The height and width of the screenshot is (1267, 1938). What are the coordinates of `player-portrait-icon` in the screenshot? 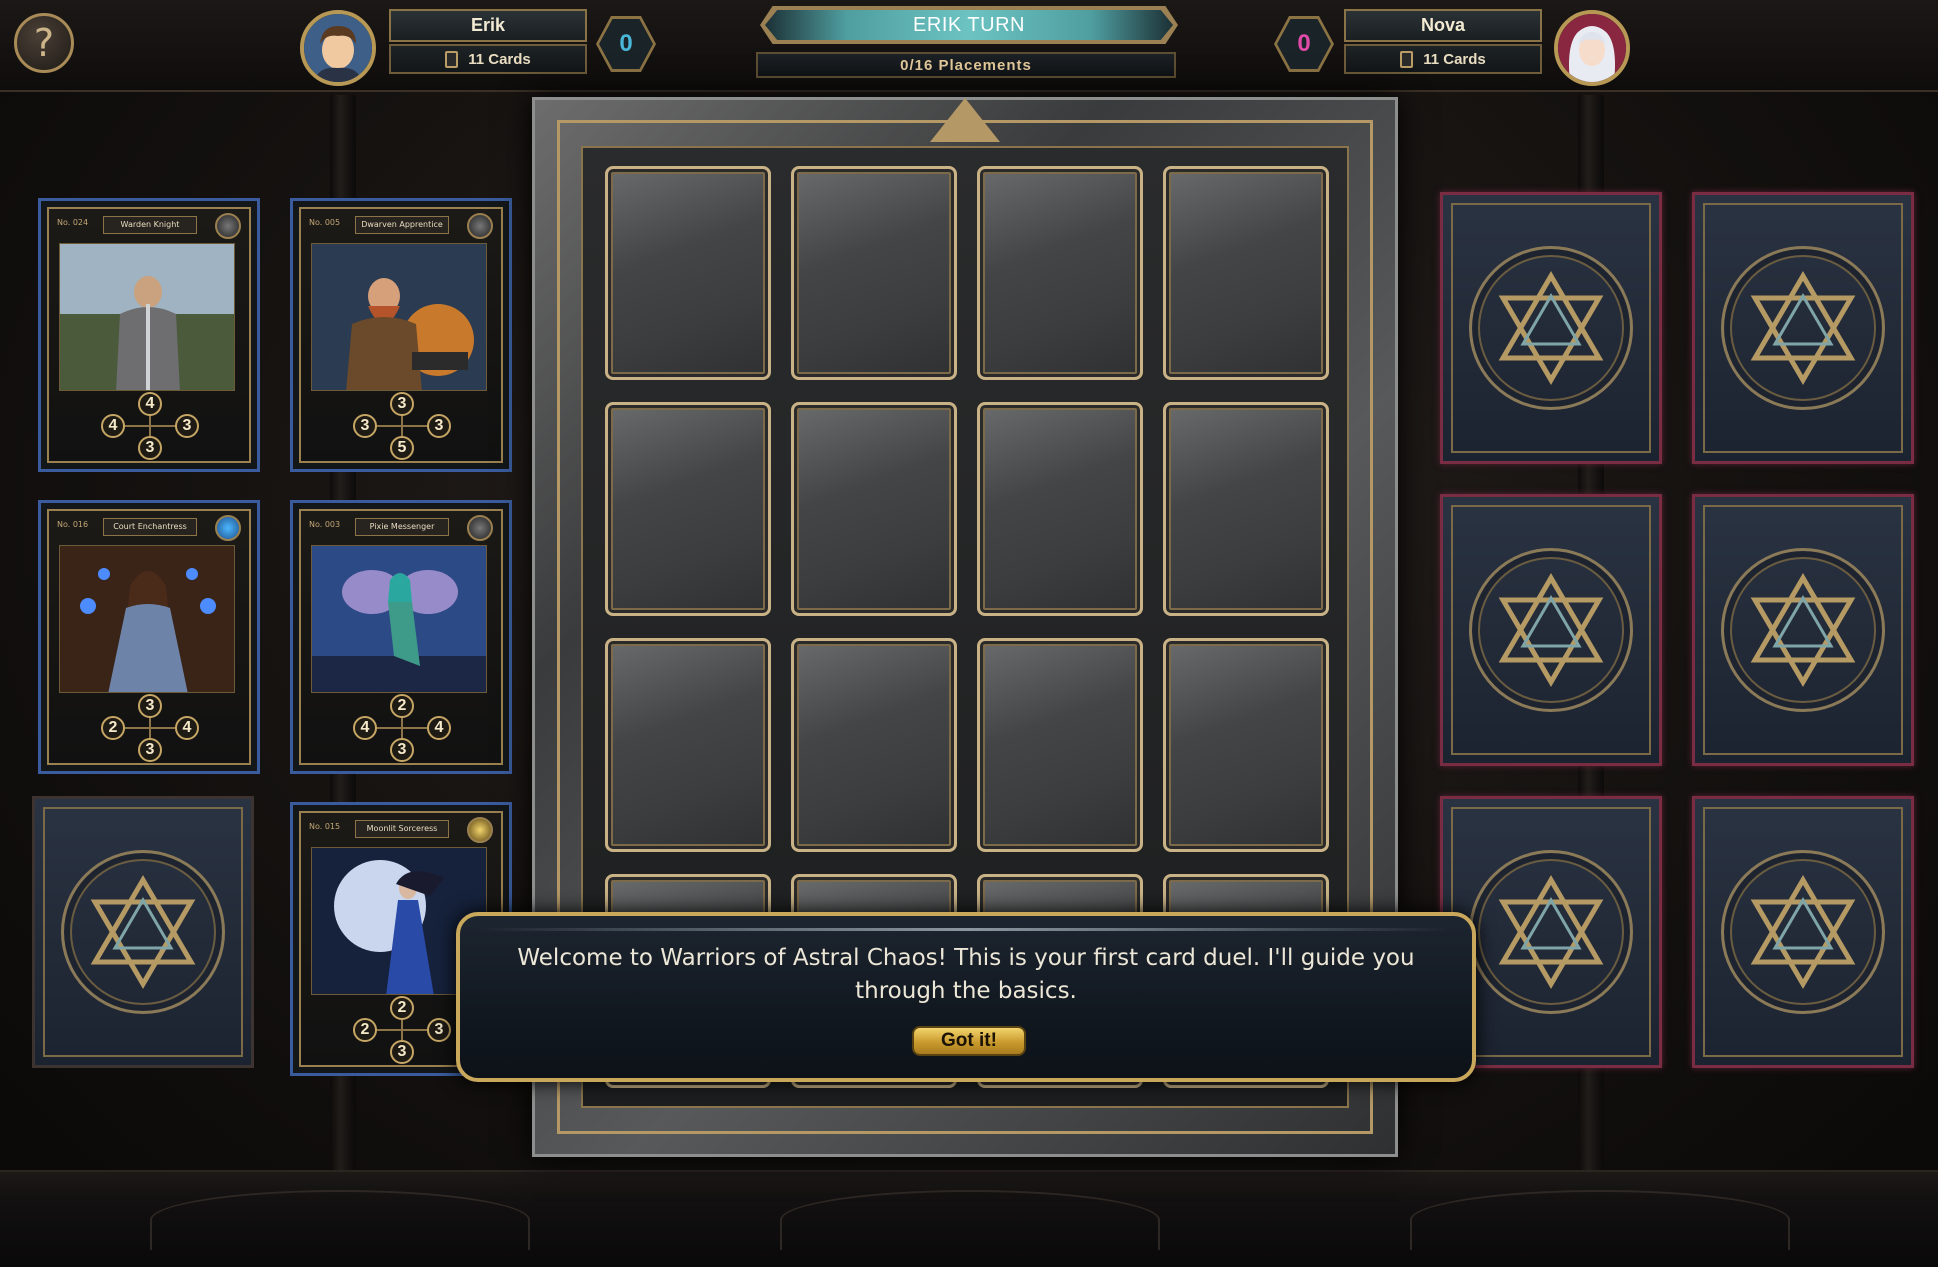 It's located at (338, 48).